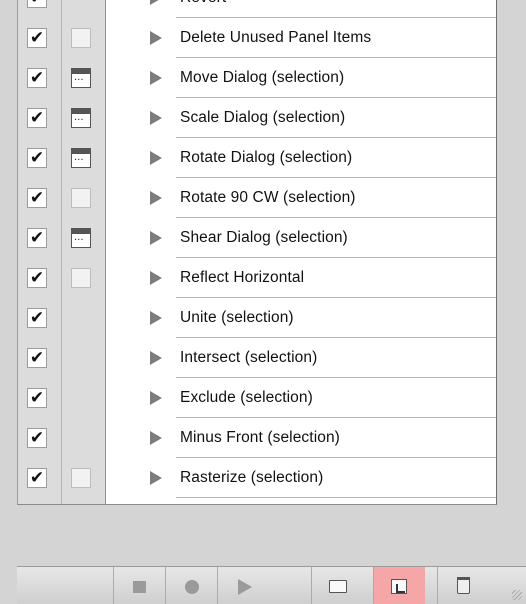 This screenshot has height=604, width=526. Describe the element at coordinates (336, 497) in the screenshot. I see `row-divider` at that location.